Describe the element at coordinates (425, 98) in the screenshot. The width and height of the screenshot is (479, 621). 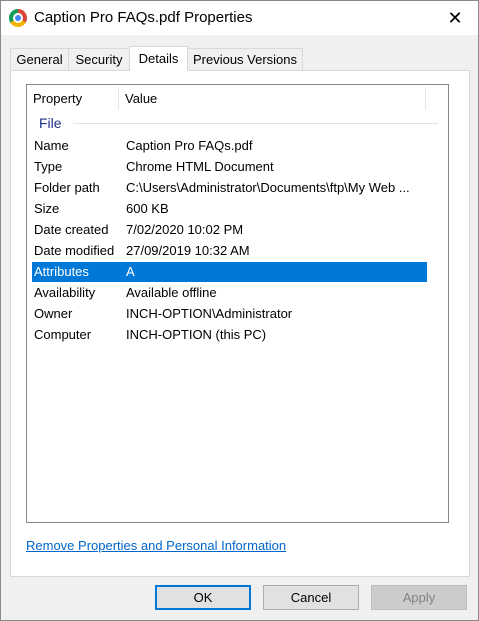
I see `column-divider` at that location.